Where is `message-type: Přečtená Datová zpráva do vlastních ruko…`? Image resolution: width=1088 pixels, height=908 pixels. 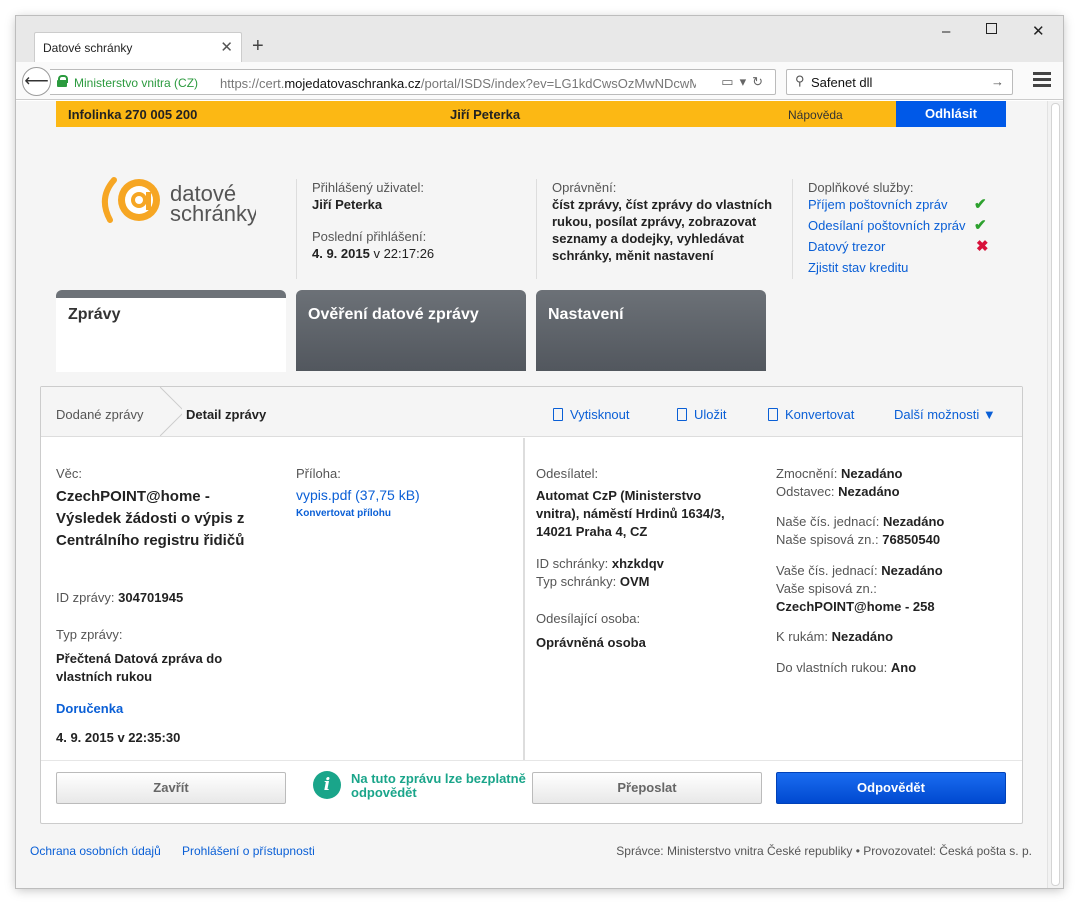 message-type: Přečtená Datová zpráva do vlastních ruko… is located at coordinates (139, 667).